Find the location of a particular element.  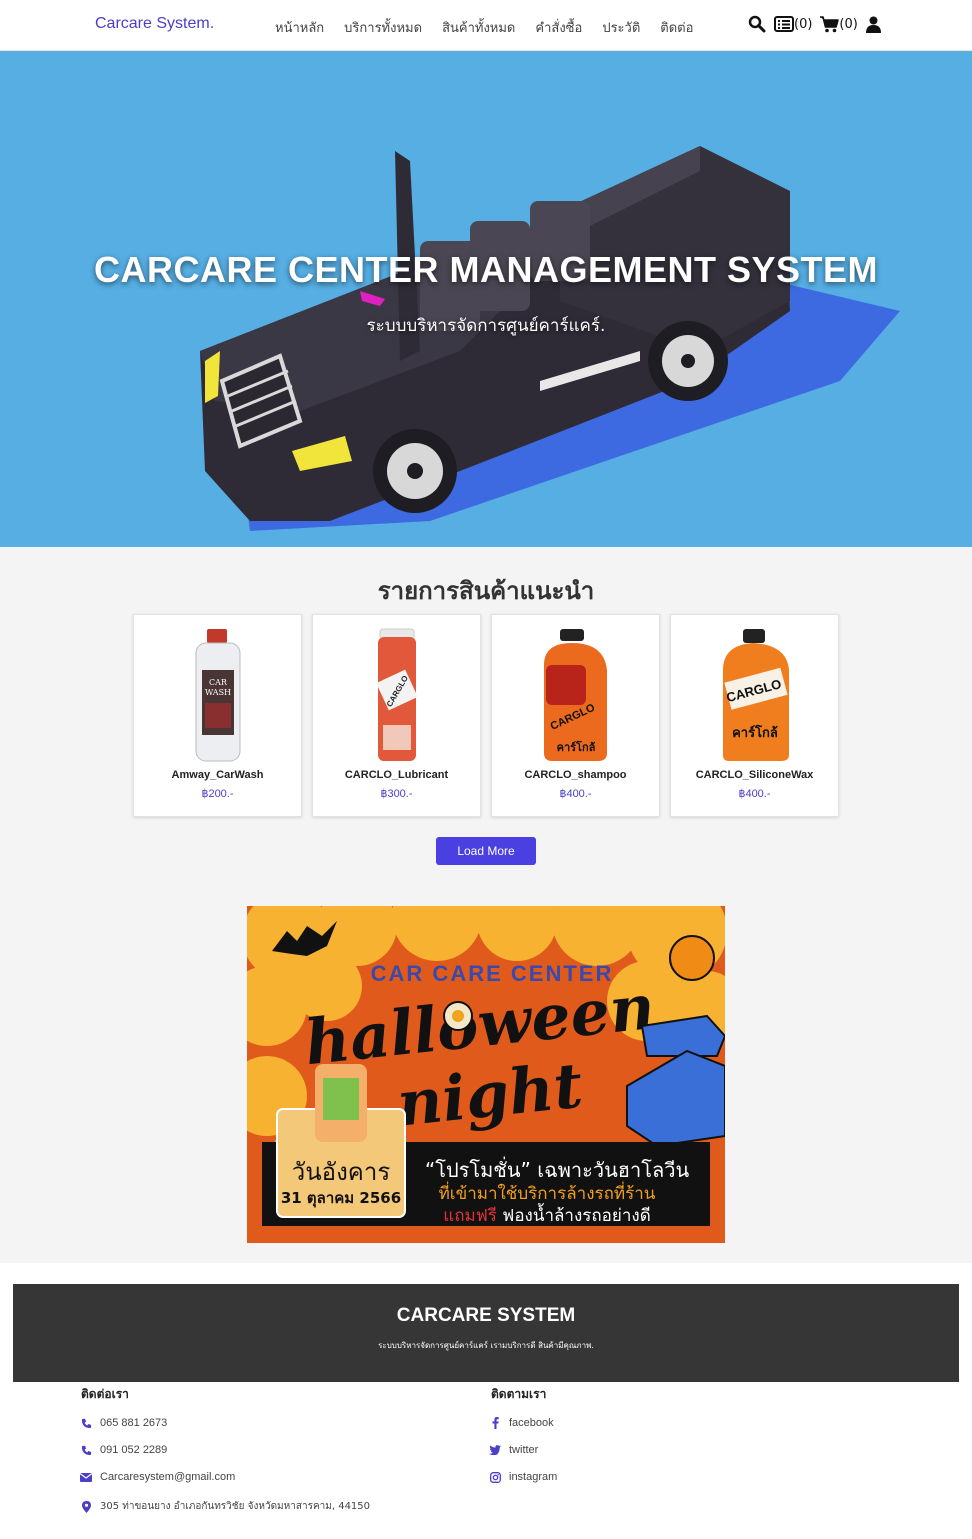

product-card: CARGLO คาร์โกล้ CARCLO_shampoo ฿400.- is located at coordinates (575, 715).